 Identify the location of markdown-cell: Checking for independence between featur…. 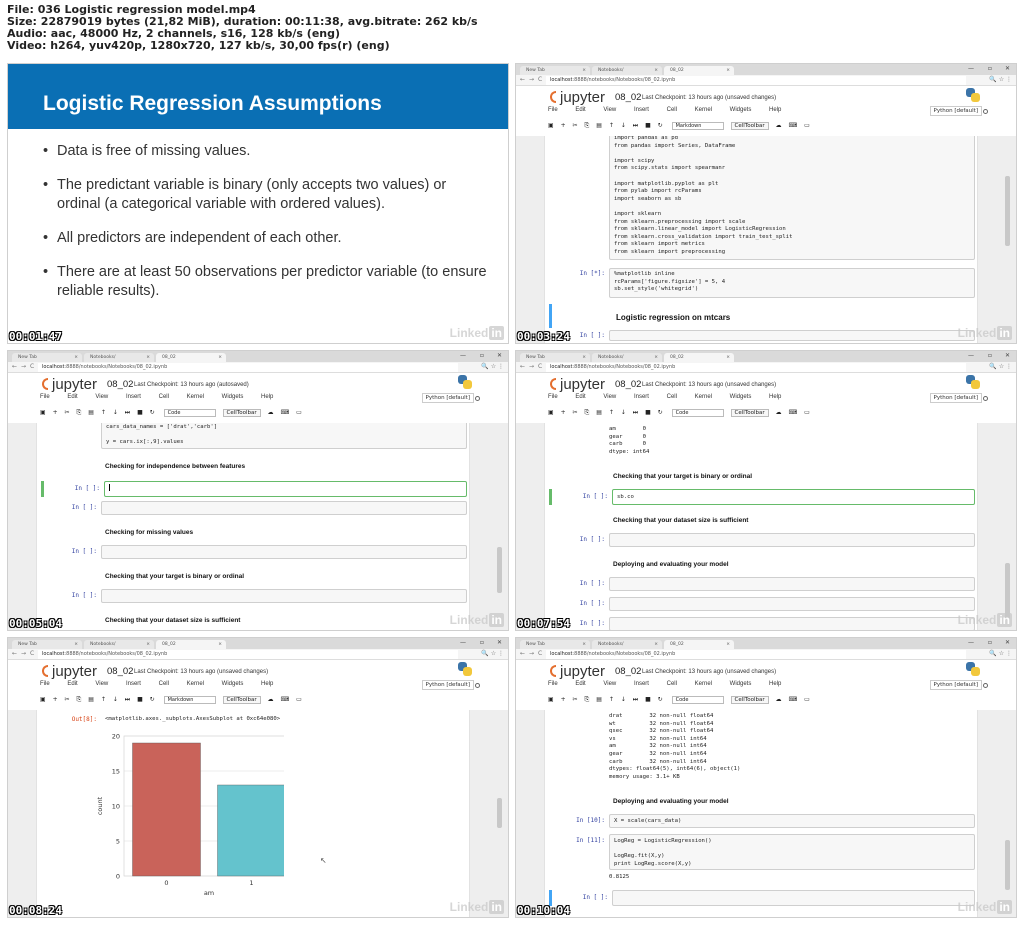
(254, 469).